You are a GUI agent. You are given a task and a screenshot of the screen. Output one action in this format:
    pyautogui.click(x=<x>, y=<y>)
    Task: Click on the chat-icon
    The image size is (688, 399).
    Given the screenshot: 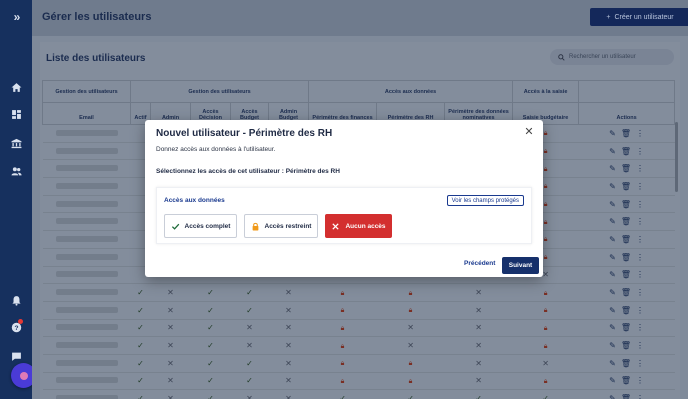 What is the action you would take?
    pyautogui.click(x=16, y=356)
    